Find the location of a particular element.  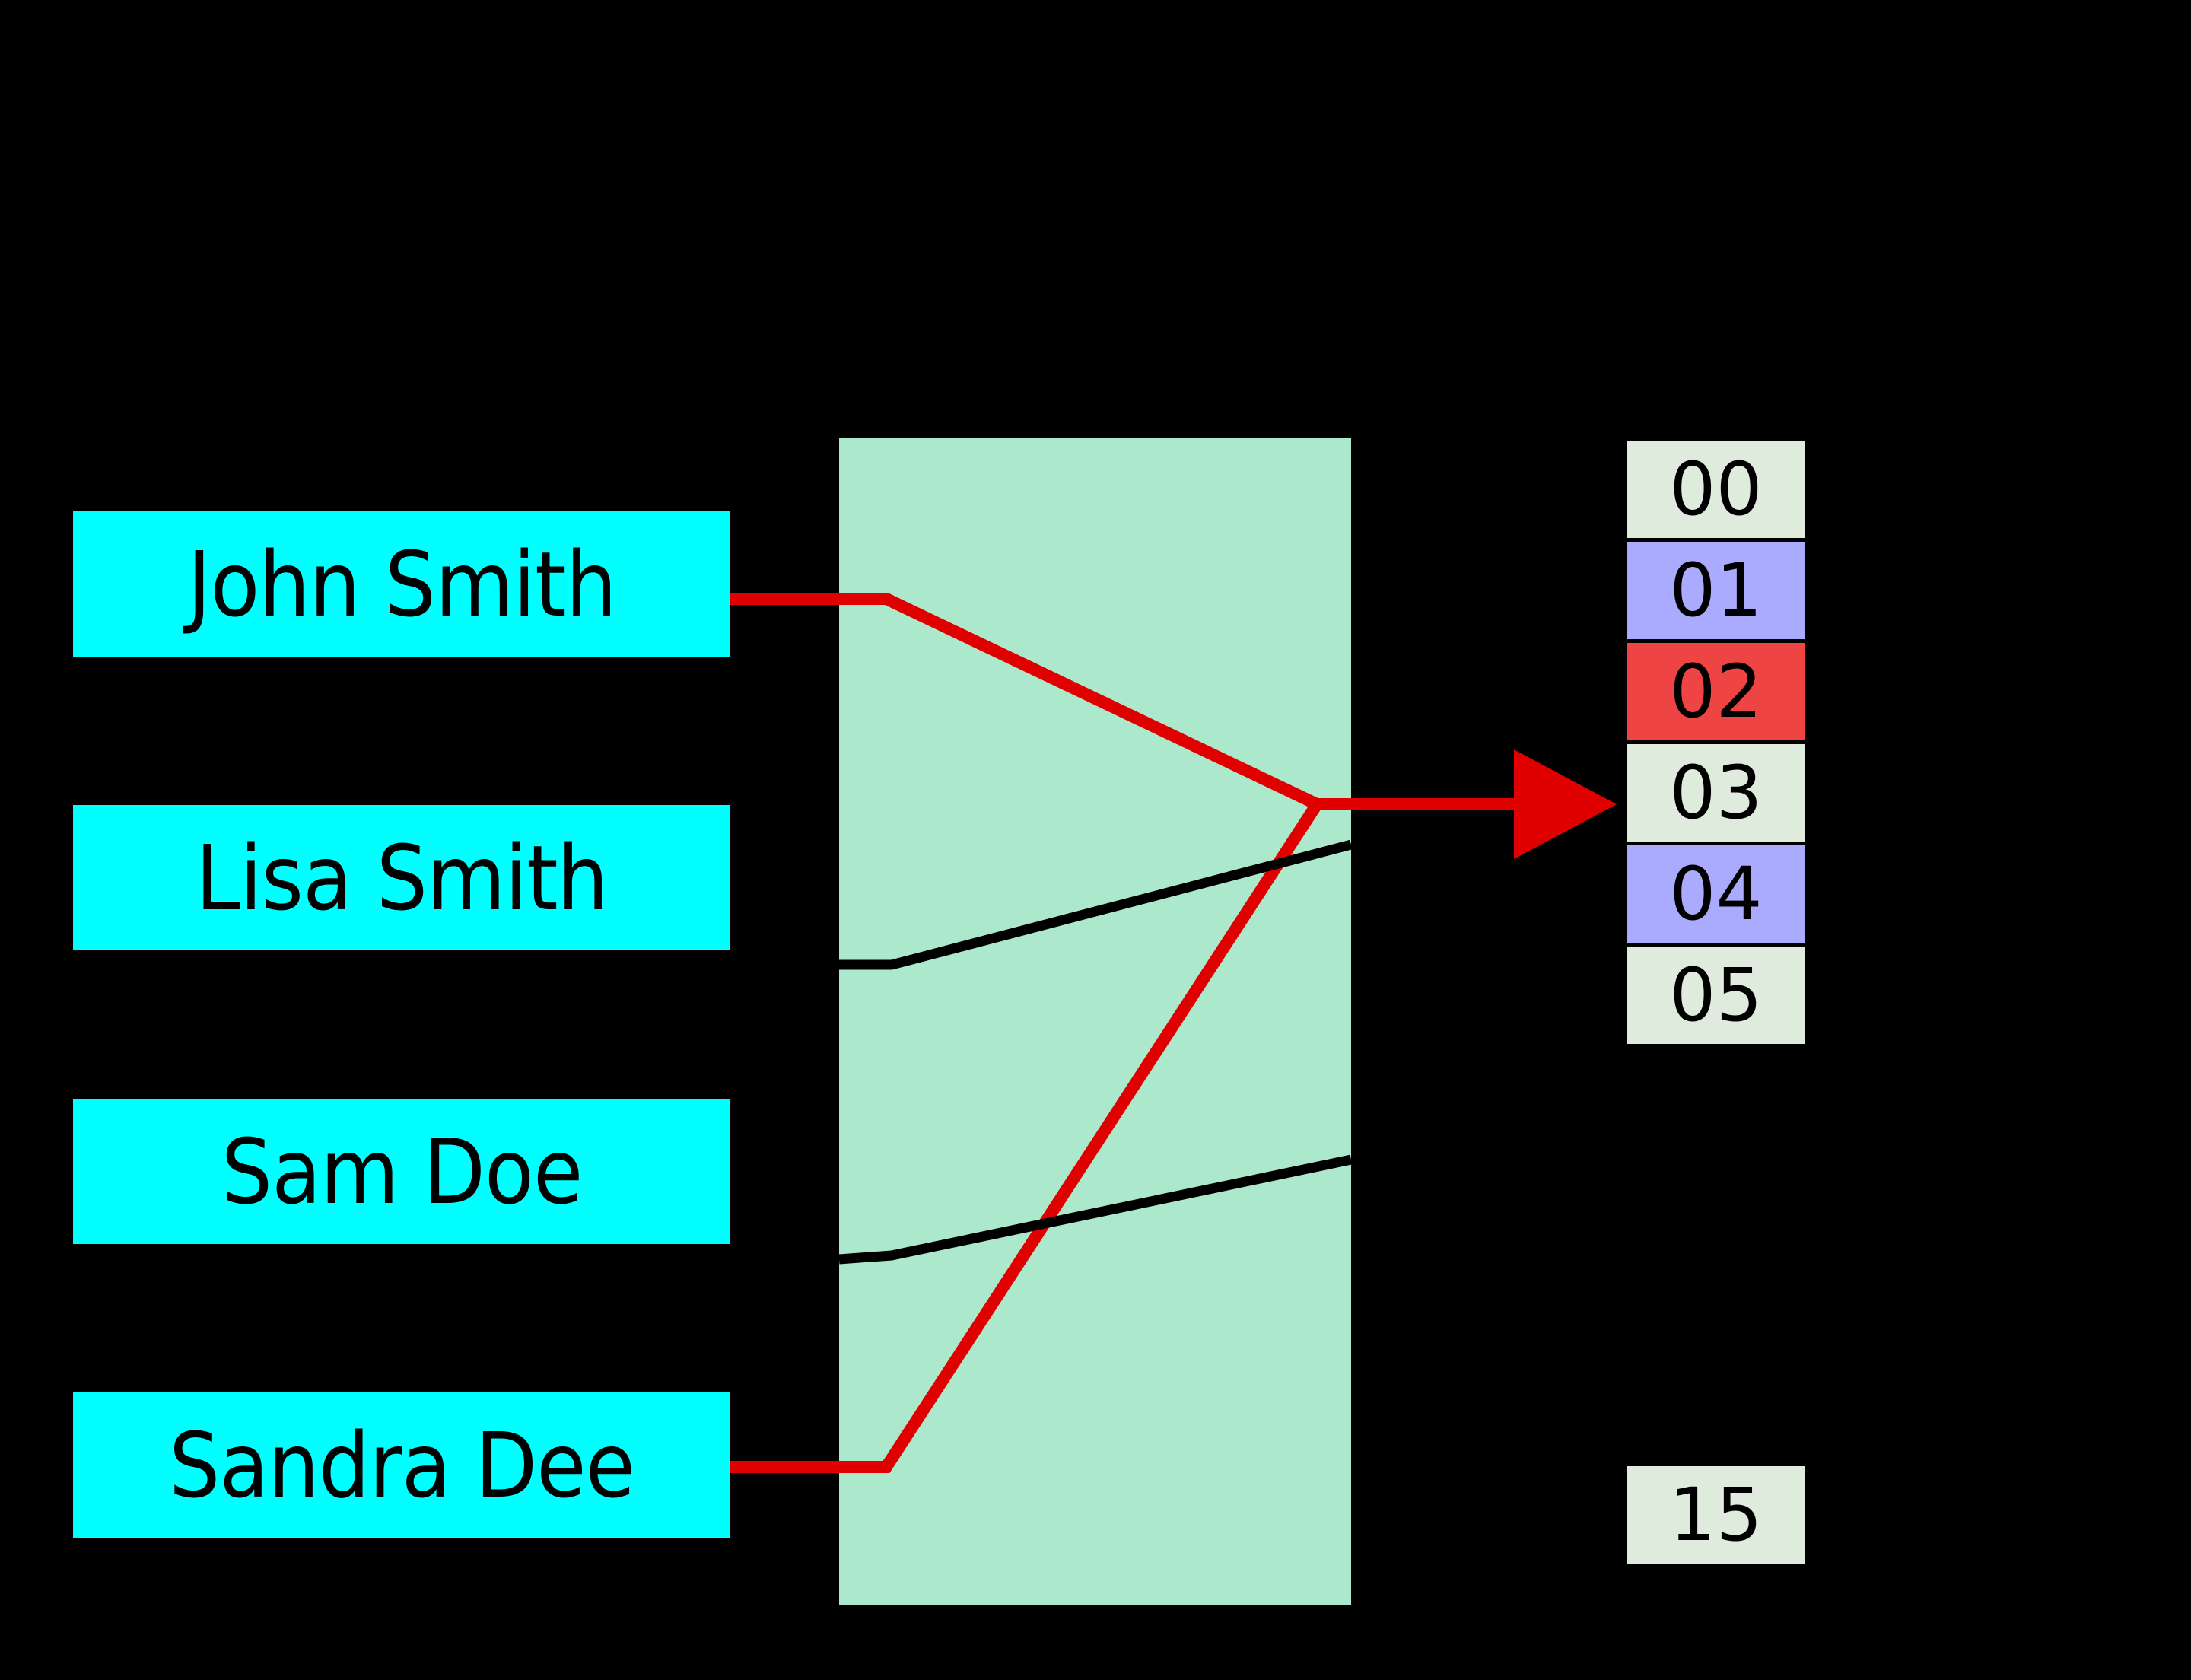

key-box-john-smith: John Smith is located at coordinates (401, 584).